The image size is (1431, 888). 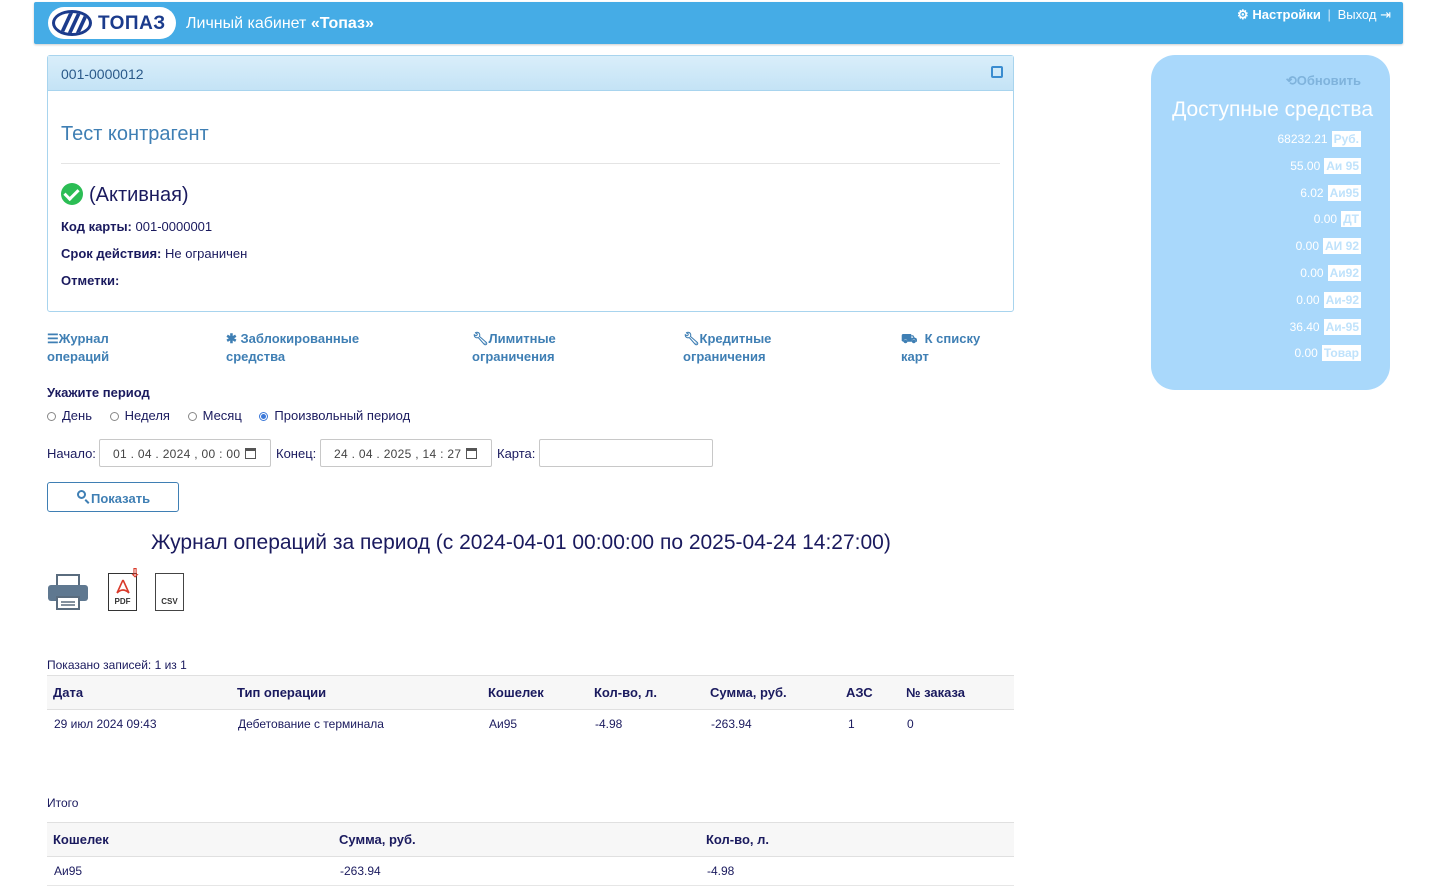 I want to click on balance-item: 0.00 Аи92, so click(x=1330, y=273).